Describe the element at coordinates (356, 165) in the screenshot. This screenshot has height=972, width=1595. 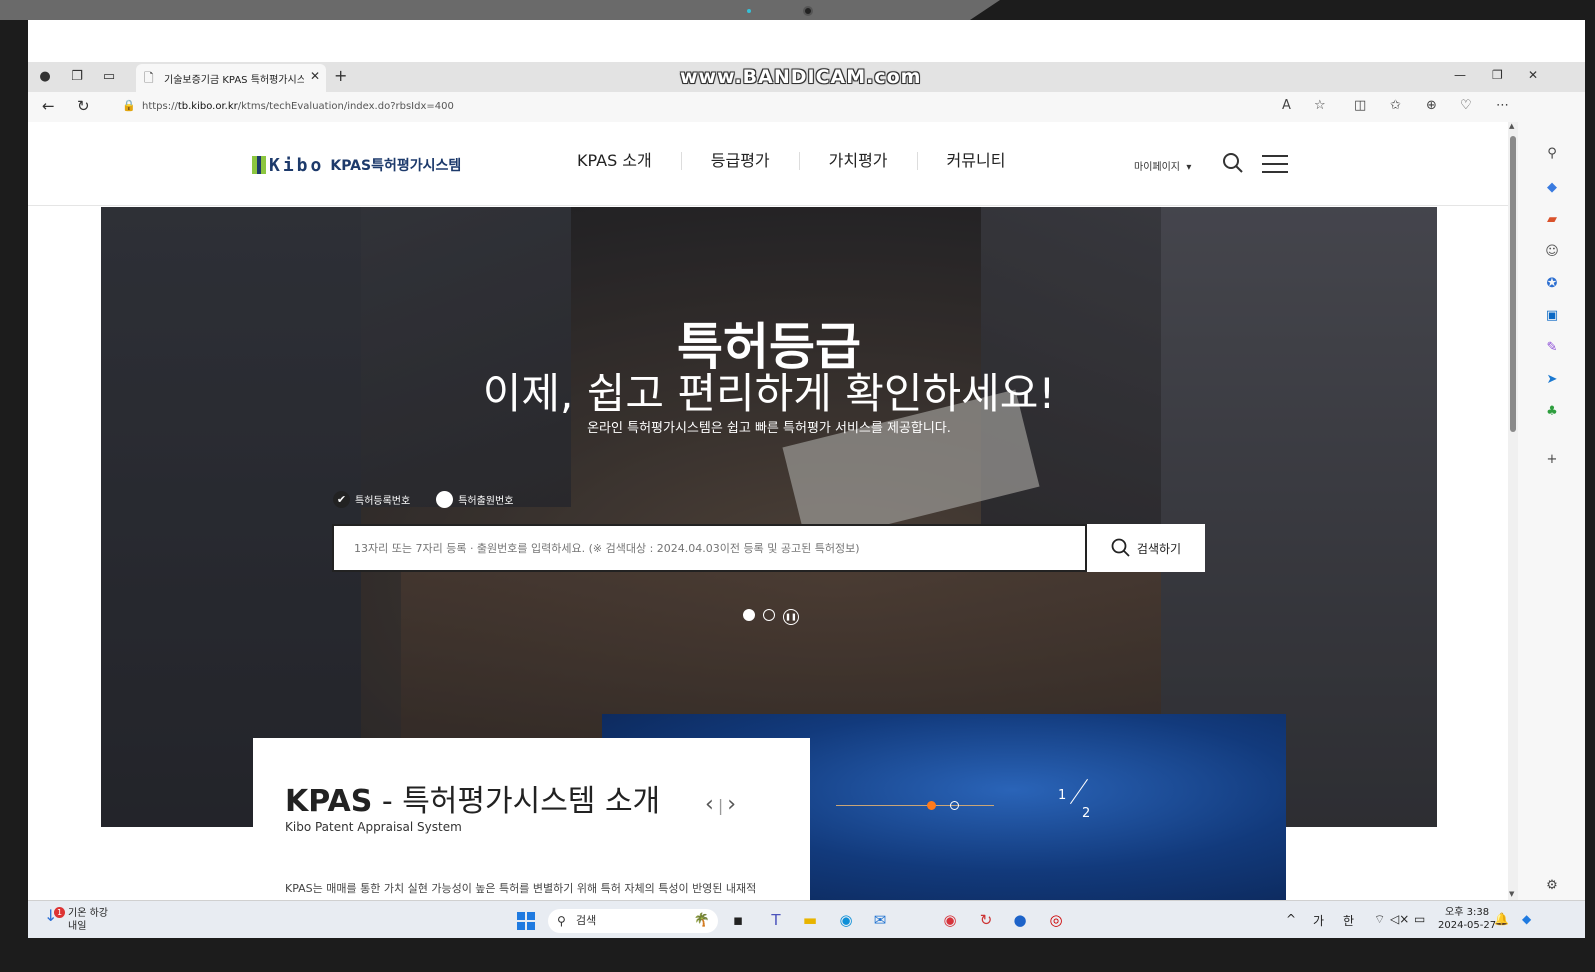
I see `kibo-logo: Kibo KPAS특허평가시스템` at that location.